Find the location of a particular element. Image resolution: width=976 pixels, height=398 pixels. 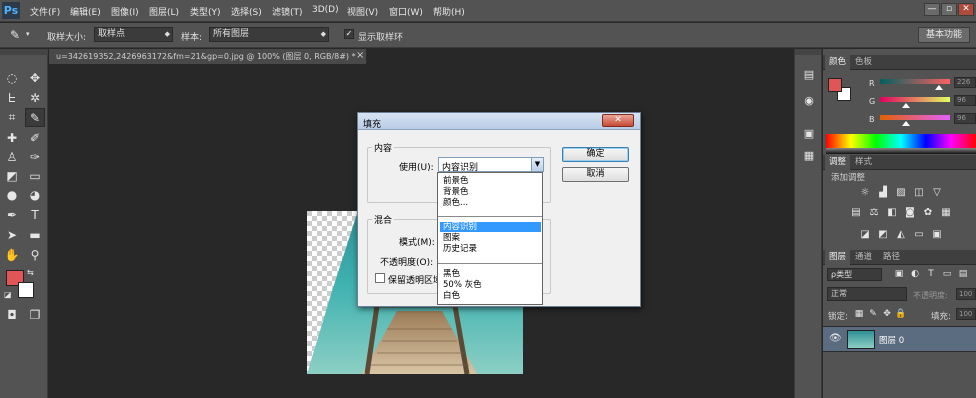

menu-file: 文件(F) is located at coordinates (45, 11).